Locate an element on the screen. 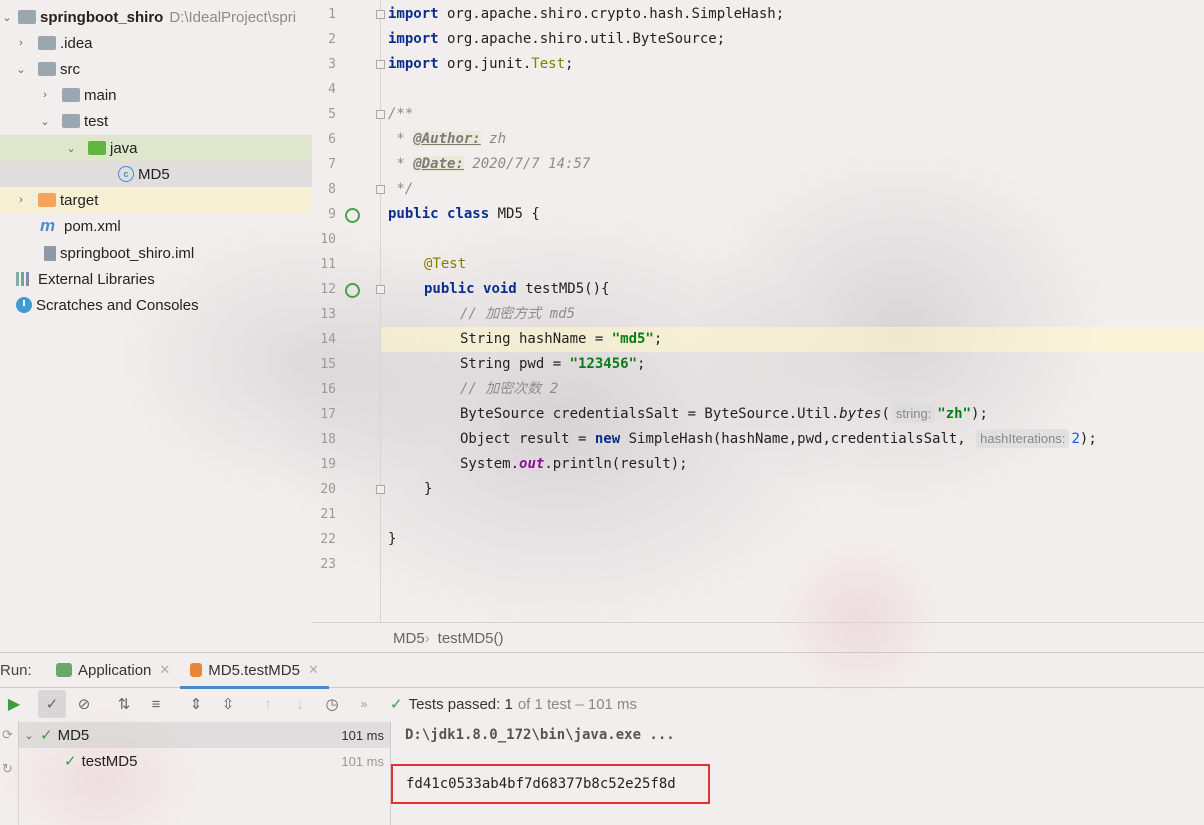  tab-application: Application ✕ is located at coordinates (113, 670).